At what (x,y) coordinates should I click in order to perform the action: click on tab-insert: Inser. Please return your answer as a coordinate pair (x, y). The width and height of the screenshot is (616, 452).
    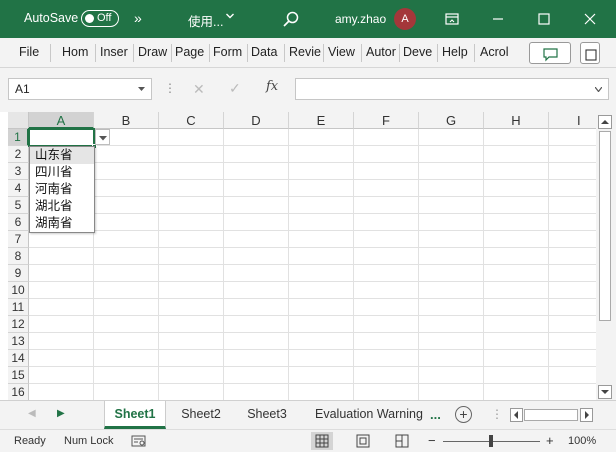
    Looking at the image, I should click on (115, 52).